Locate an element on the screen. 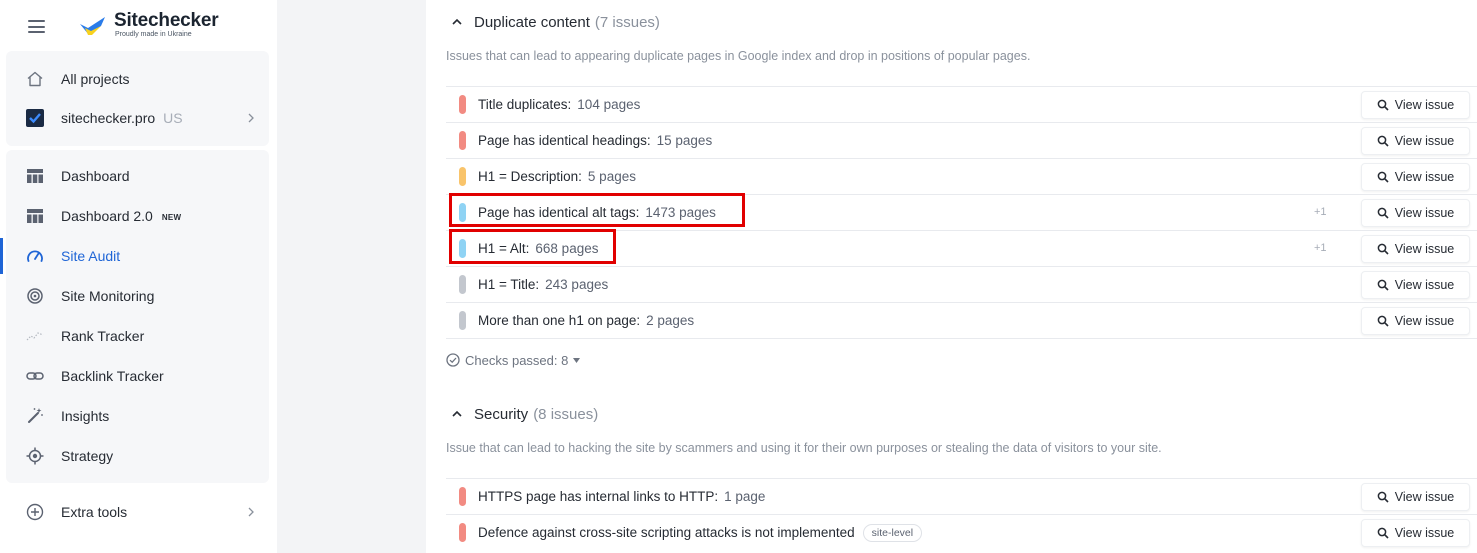  project-card: All projects sitechecker.pro US is located at coordinates (137, 98).